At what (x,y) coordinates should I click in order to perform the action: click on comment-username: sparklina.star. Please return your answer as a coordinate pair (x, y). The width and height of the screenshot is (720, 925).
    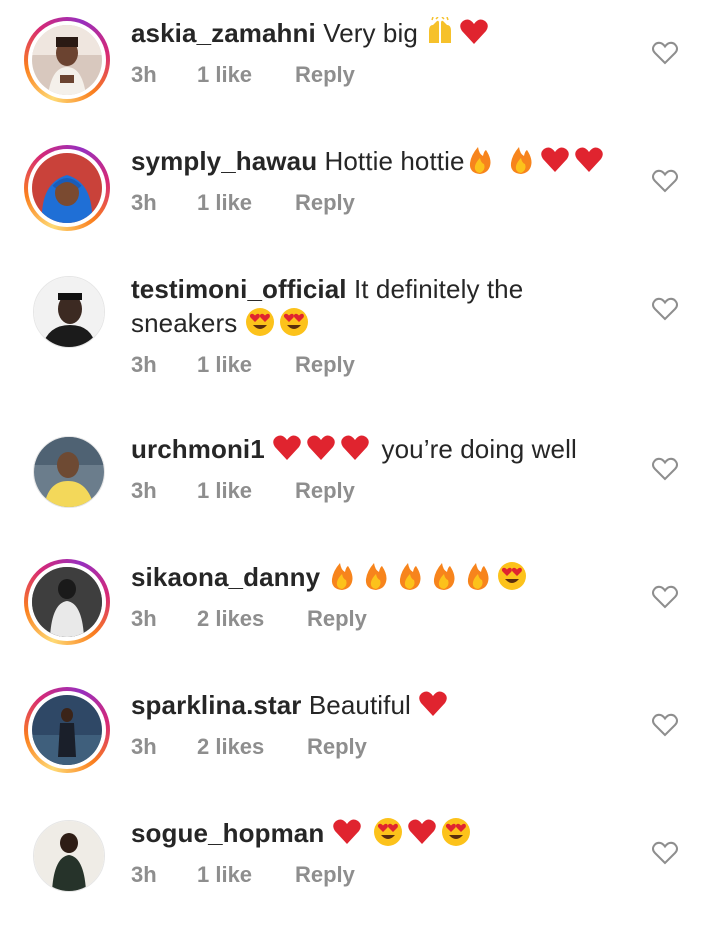
    Looking at the image, I should click on (216, 705).